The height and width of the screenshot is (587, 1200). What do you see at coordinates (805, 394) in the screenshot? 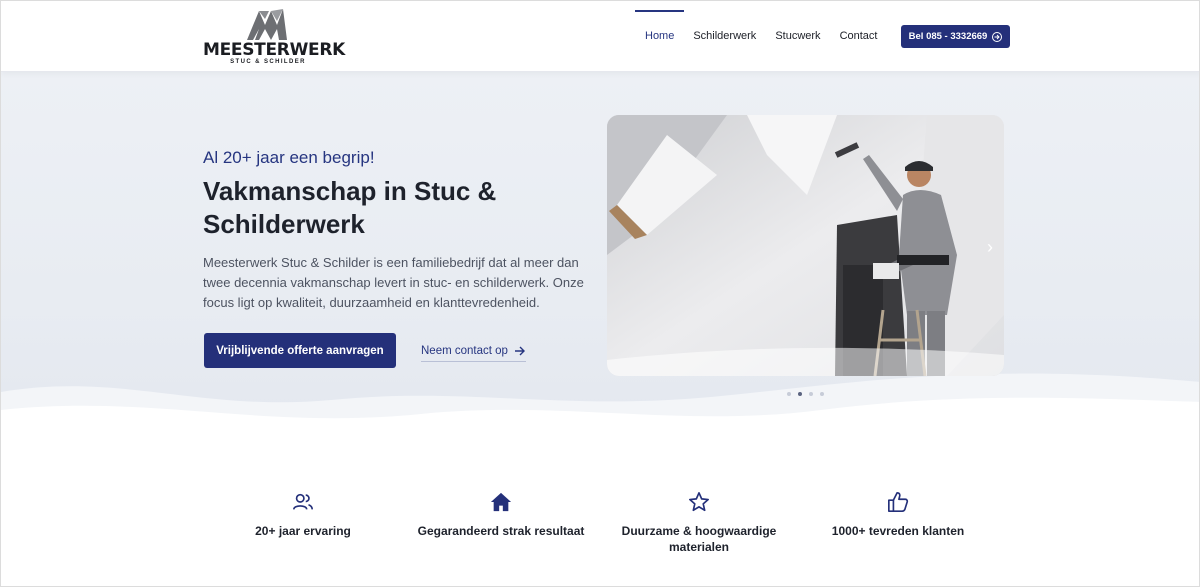
I see `slider-pagination` at bounding box center [805, 394].